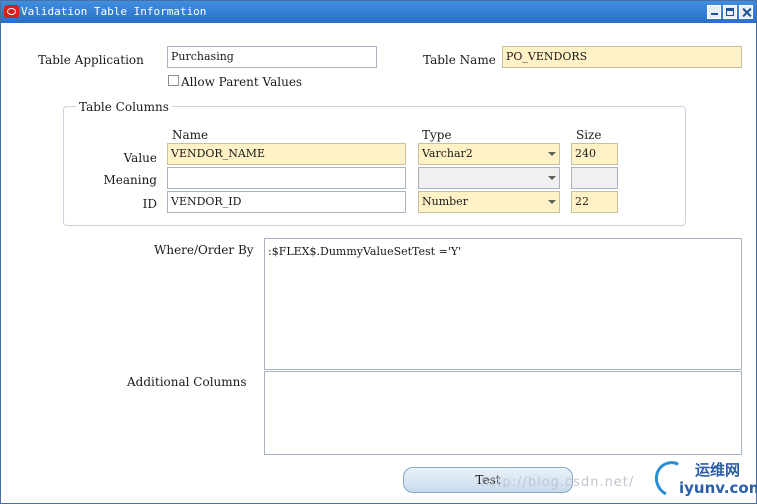 The width and height of the screenshot is (757, 504). I want to click on value-type-selected: Varchar2, so click(447, 153).